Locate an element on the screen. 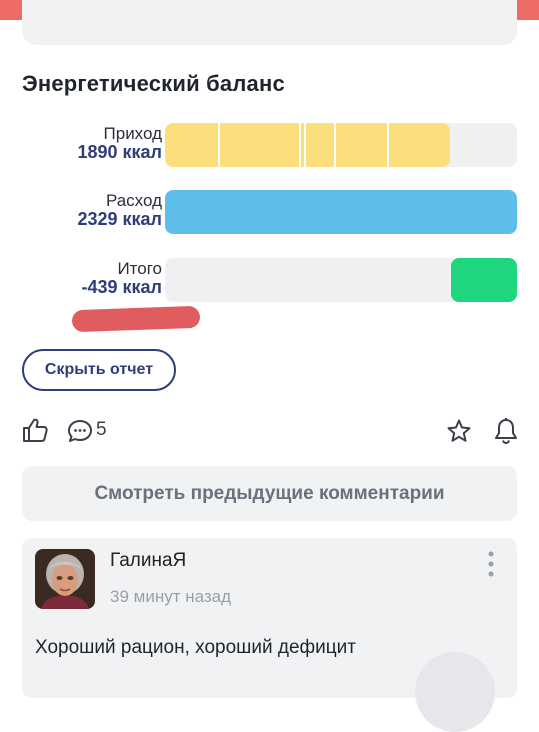  comment-count: 5 is located at coordinates (101, 429).